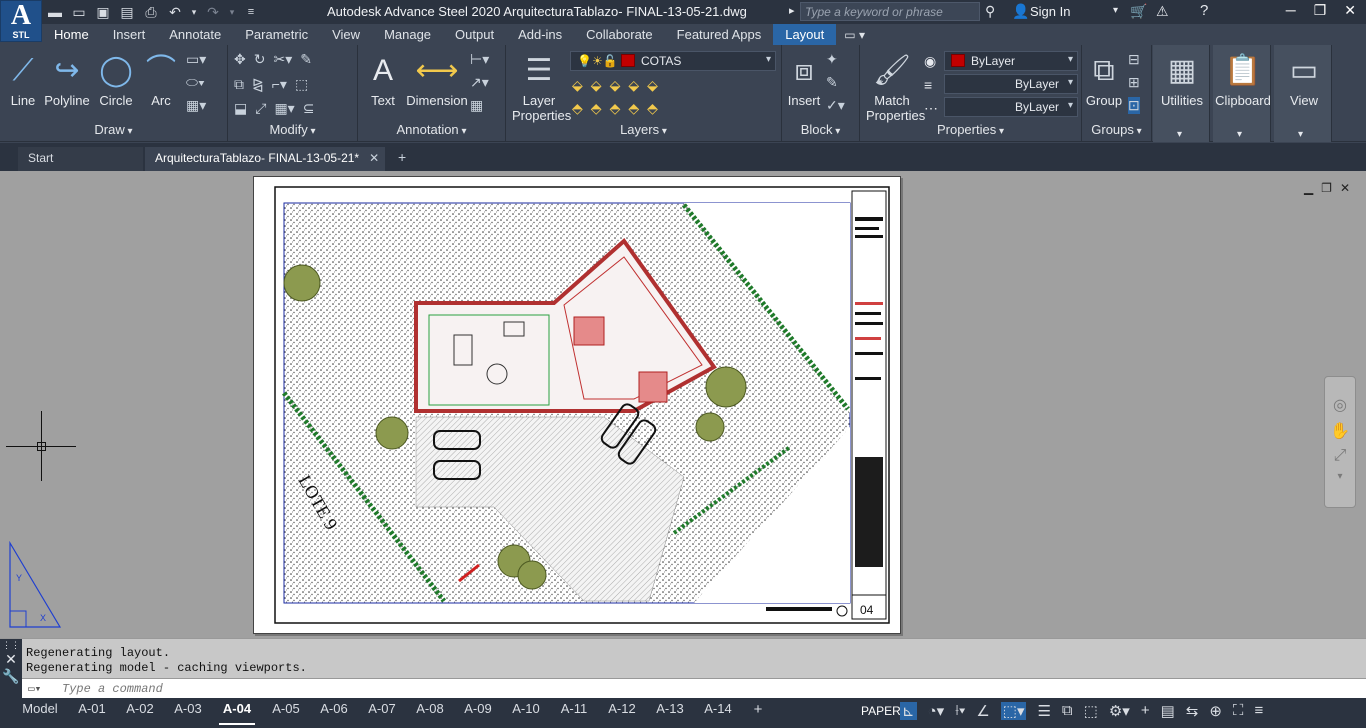 Image resolution: width=1366 pixels, height=728 pixels. Describe the element at coordinates (437, 78) in the screenshot. I see `dimension-button: ⟷ Dimension` at that location.